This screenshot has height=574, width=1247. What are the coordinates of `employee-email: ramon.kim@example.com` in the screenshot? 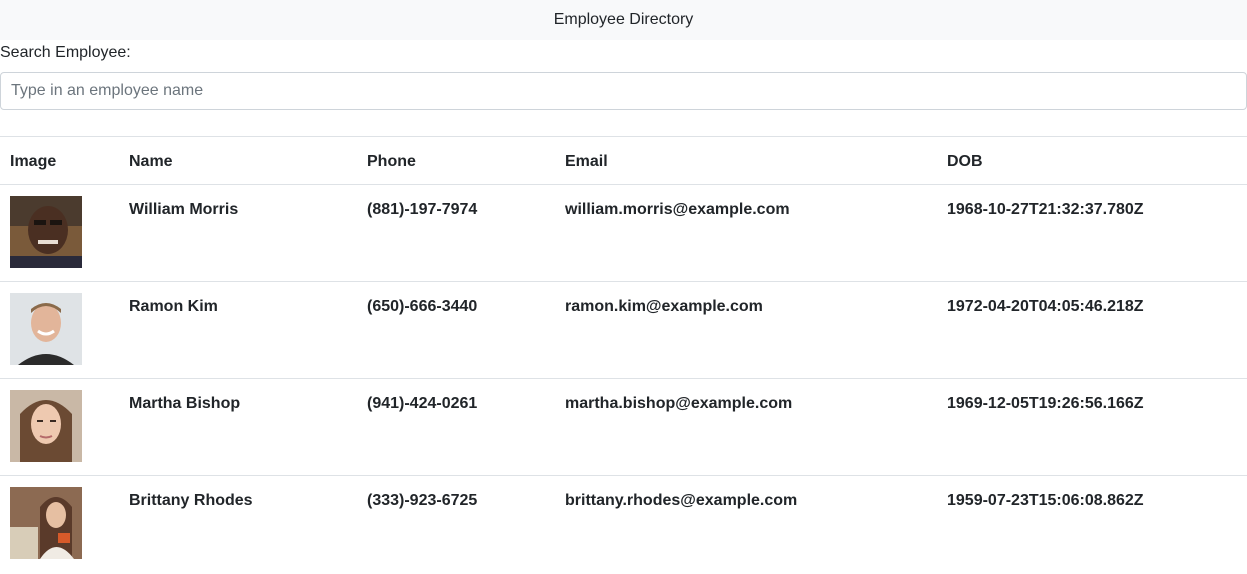 It's located at (746, 330).